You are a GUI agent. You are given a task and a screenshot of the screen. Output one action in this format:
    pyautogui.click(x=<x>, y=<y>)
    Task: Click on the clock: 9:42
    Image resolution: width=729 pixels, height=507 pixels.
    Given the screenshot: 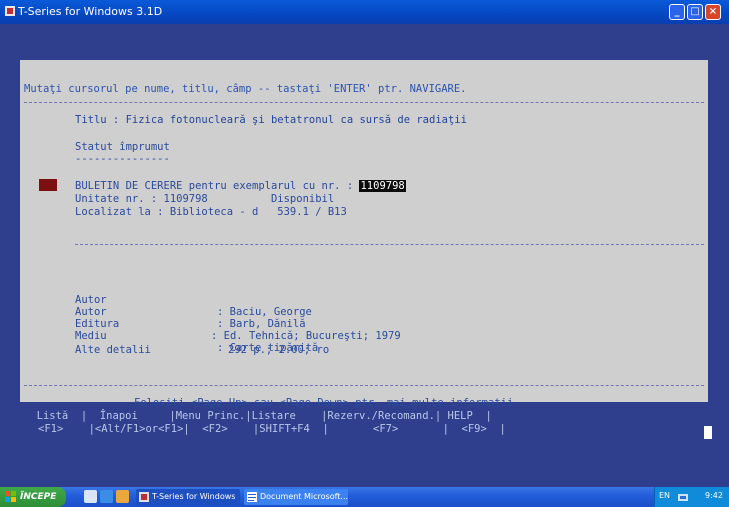 What is the action you would take?
    pyautogui.click(x=714, y=495)
    